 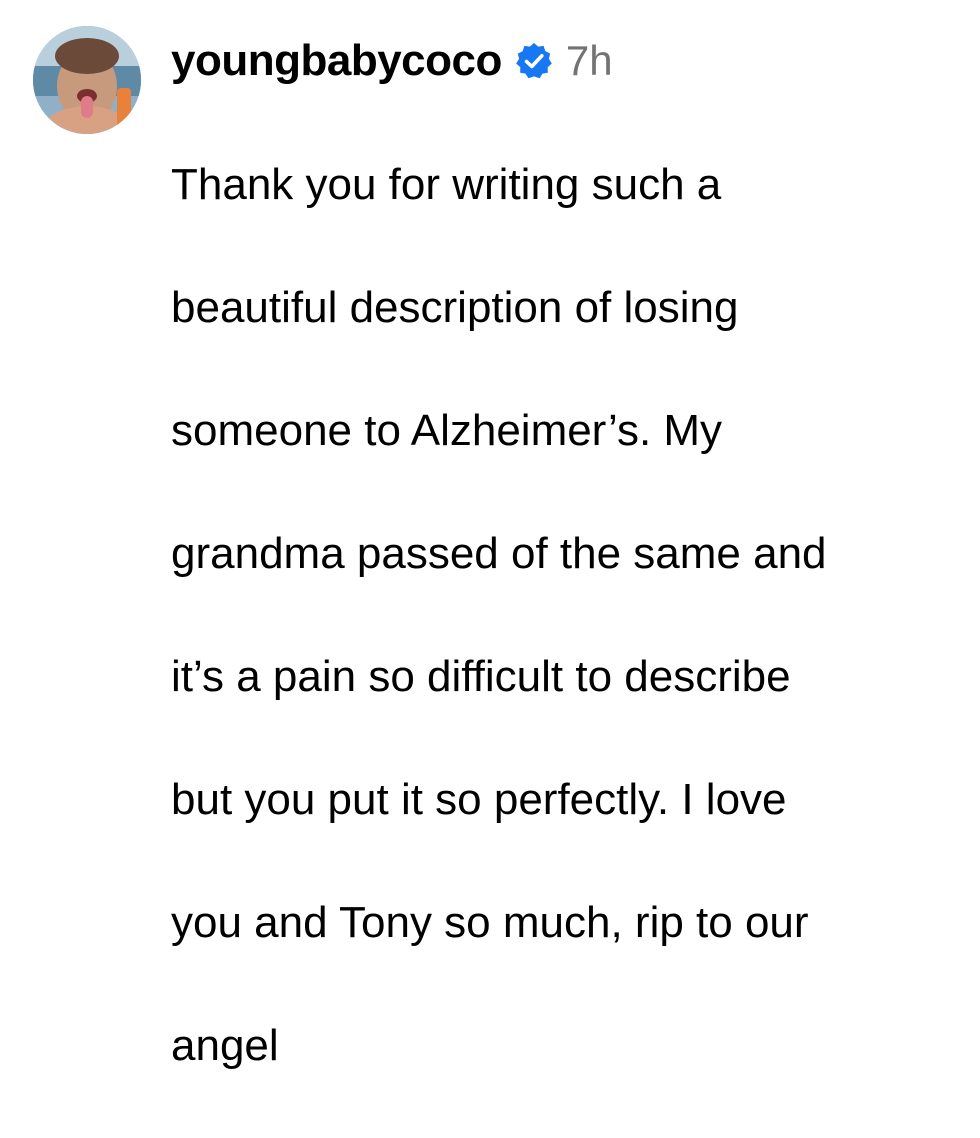 What do you see at coordinates (499, 553) in the screenshot?
I see `comment-text-line: grandma passed of the same and` at bounding box center [499, 553].